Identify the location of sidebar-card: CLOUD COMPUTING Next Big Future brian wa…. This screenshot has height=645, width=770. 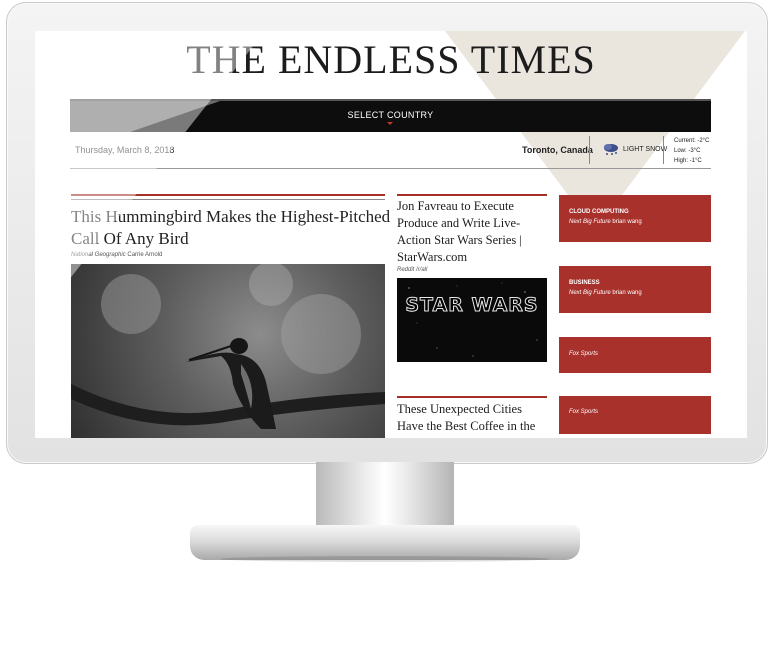
(635, 218).